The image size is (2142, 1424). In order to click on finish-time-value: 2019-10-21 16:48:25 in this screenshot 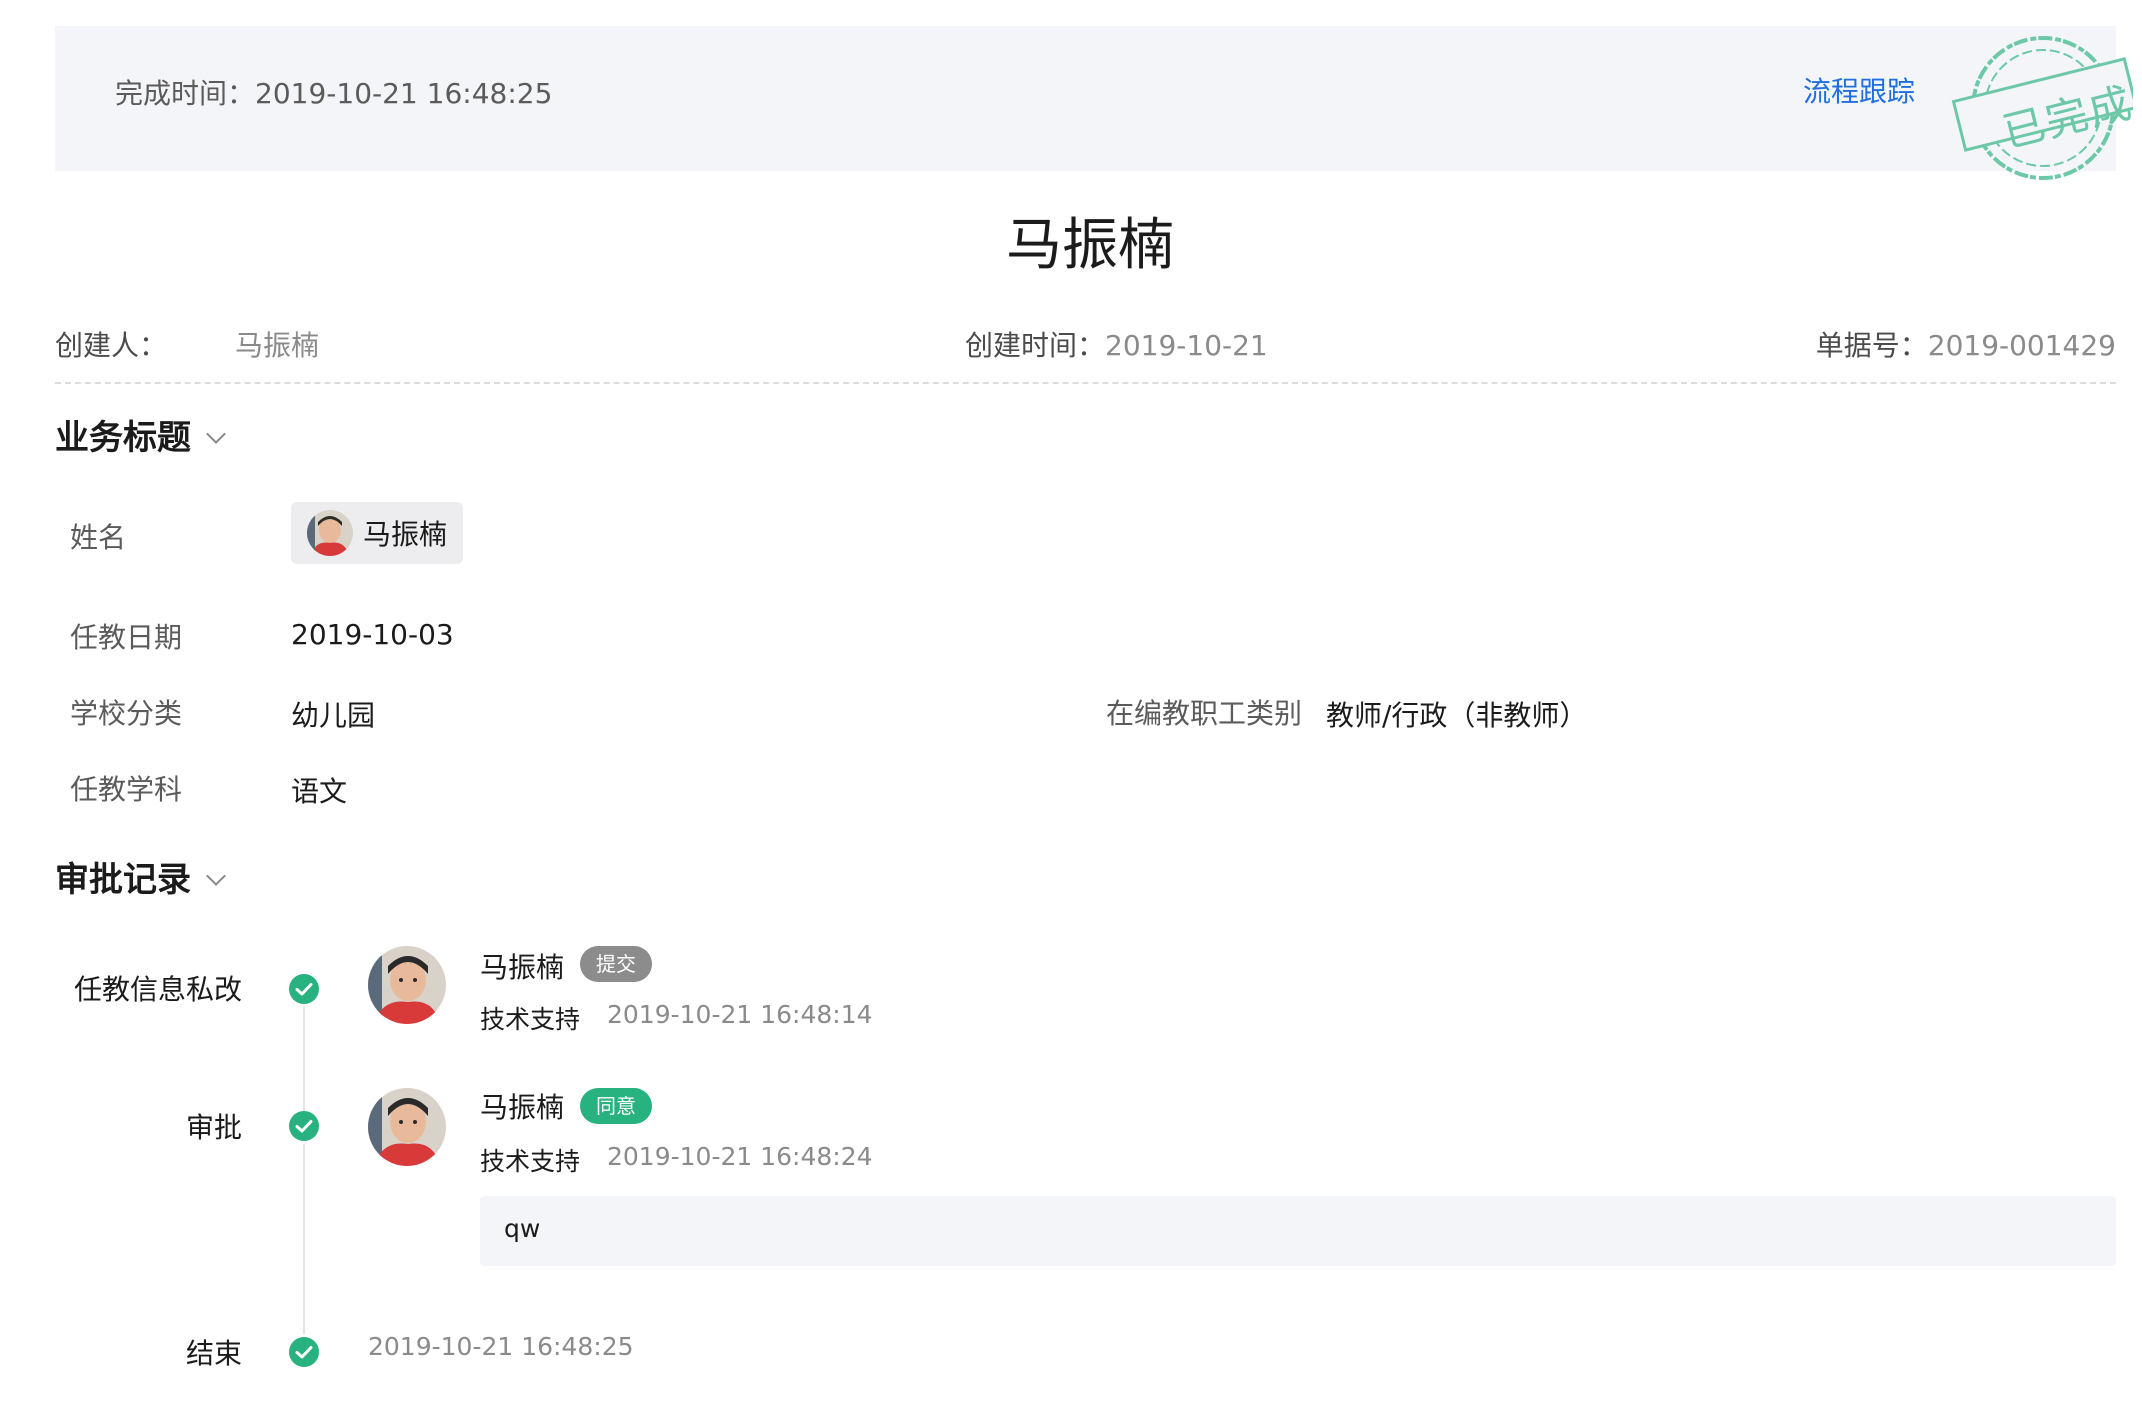, I will do `click(404, 93)`.